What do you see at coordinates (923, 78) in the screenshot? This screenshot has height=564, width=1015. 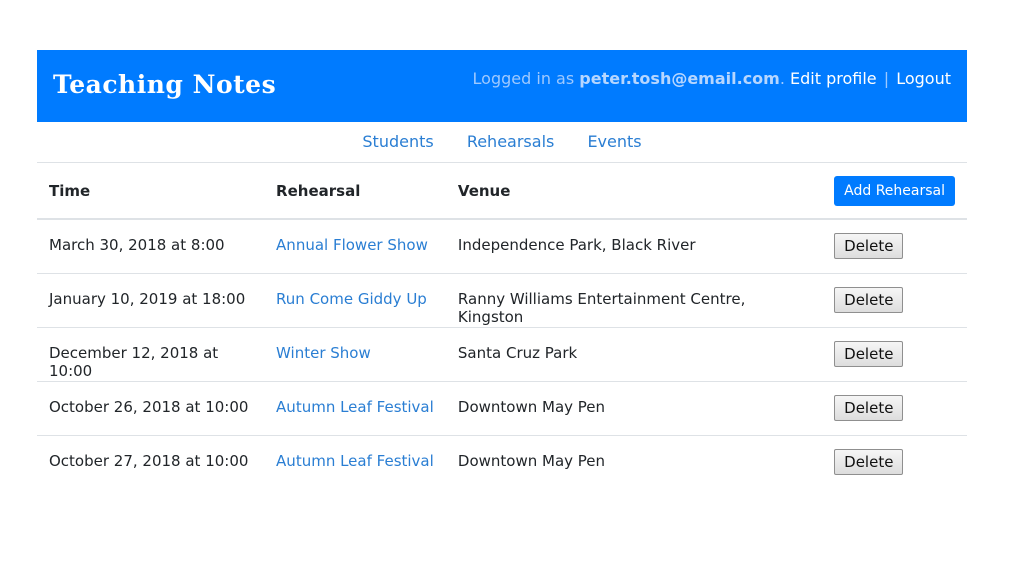 I see `logout-link: Logout` at bounding box center [923, 78].